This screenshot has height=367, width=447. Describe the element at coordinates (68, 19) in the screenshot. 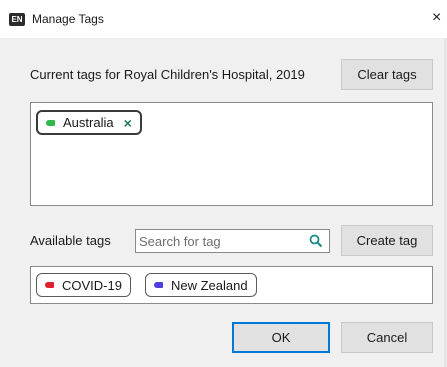

I see `window-title: Manage Tags` at that location.